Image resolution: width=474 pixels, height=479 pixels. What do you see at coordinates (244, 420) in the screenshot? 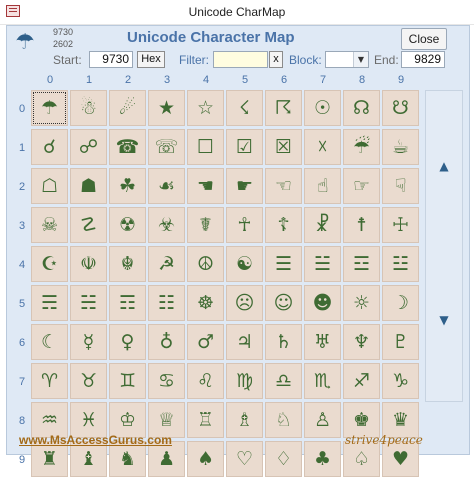
I see `char-cell: ♗` at bounding box center [244, 420].